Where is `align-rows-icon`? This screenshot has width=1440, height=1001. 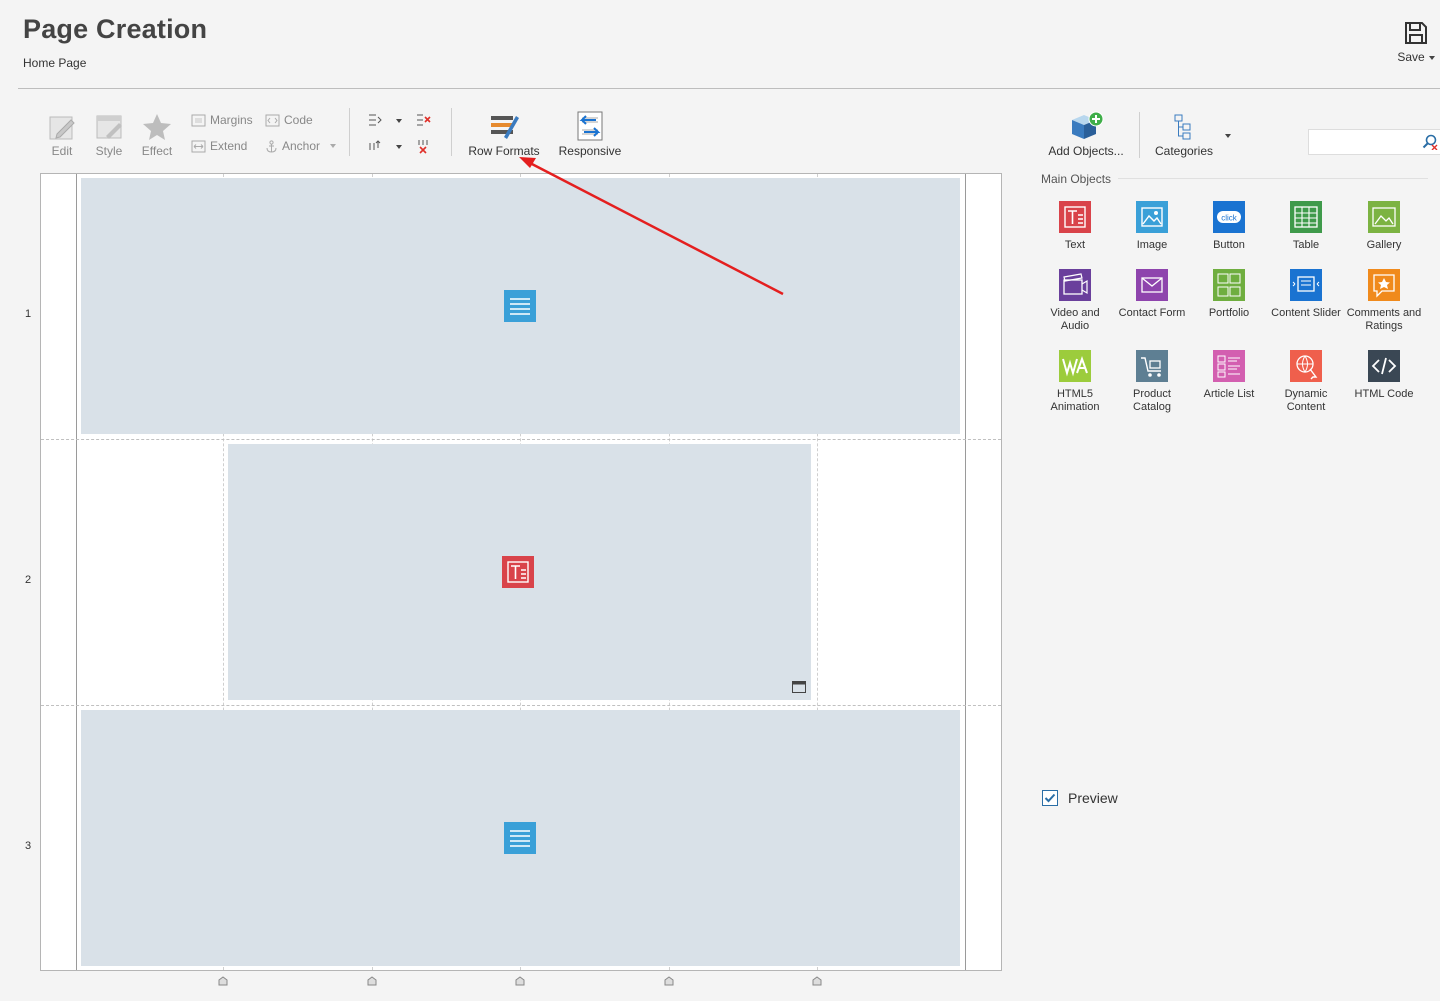 align-rows-icon is located at coordinates (375, 120).